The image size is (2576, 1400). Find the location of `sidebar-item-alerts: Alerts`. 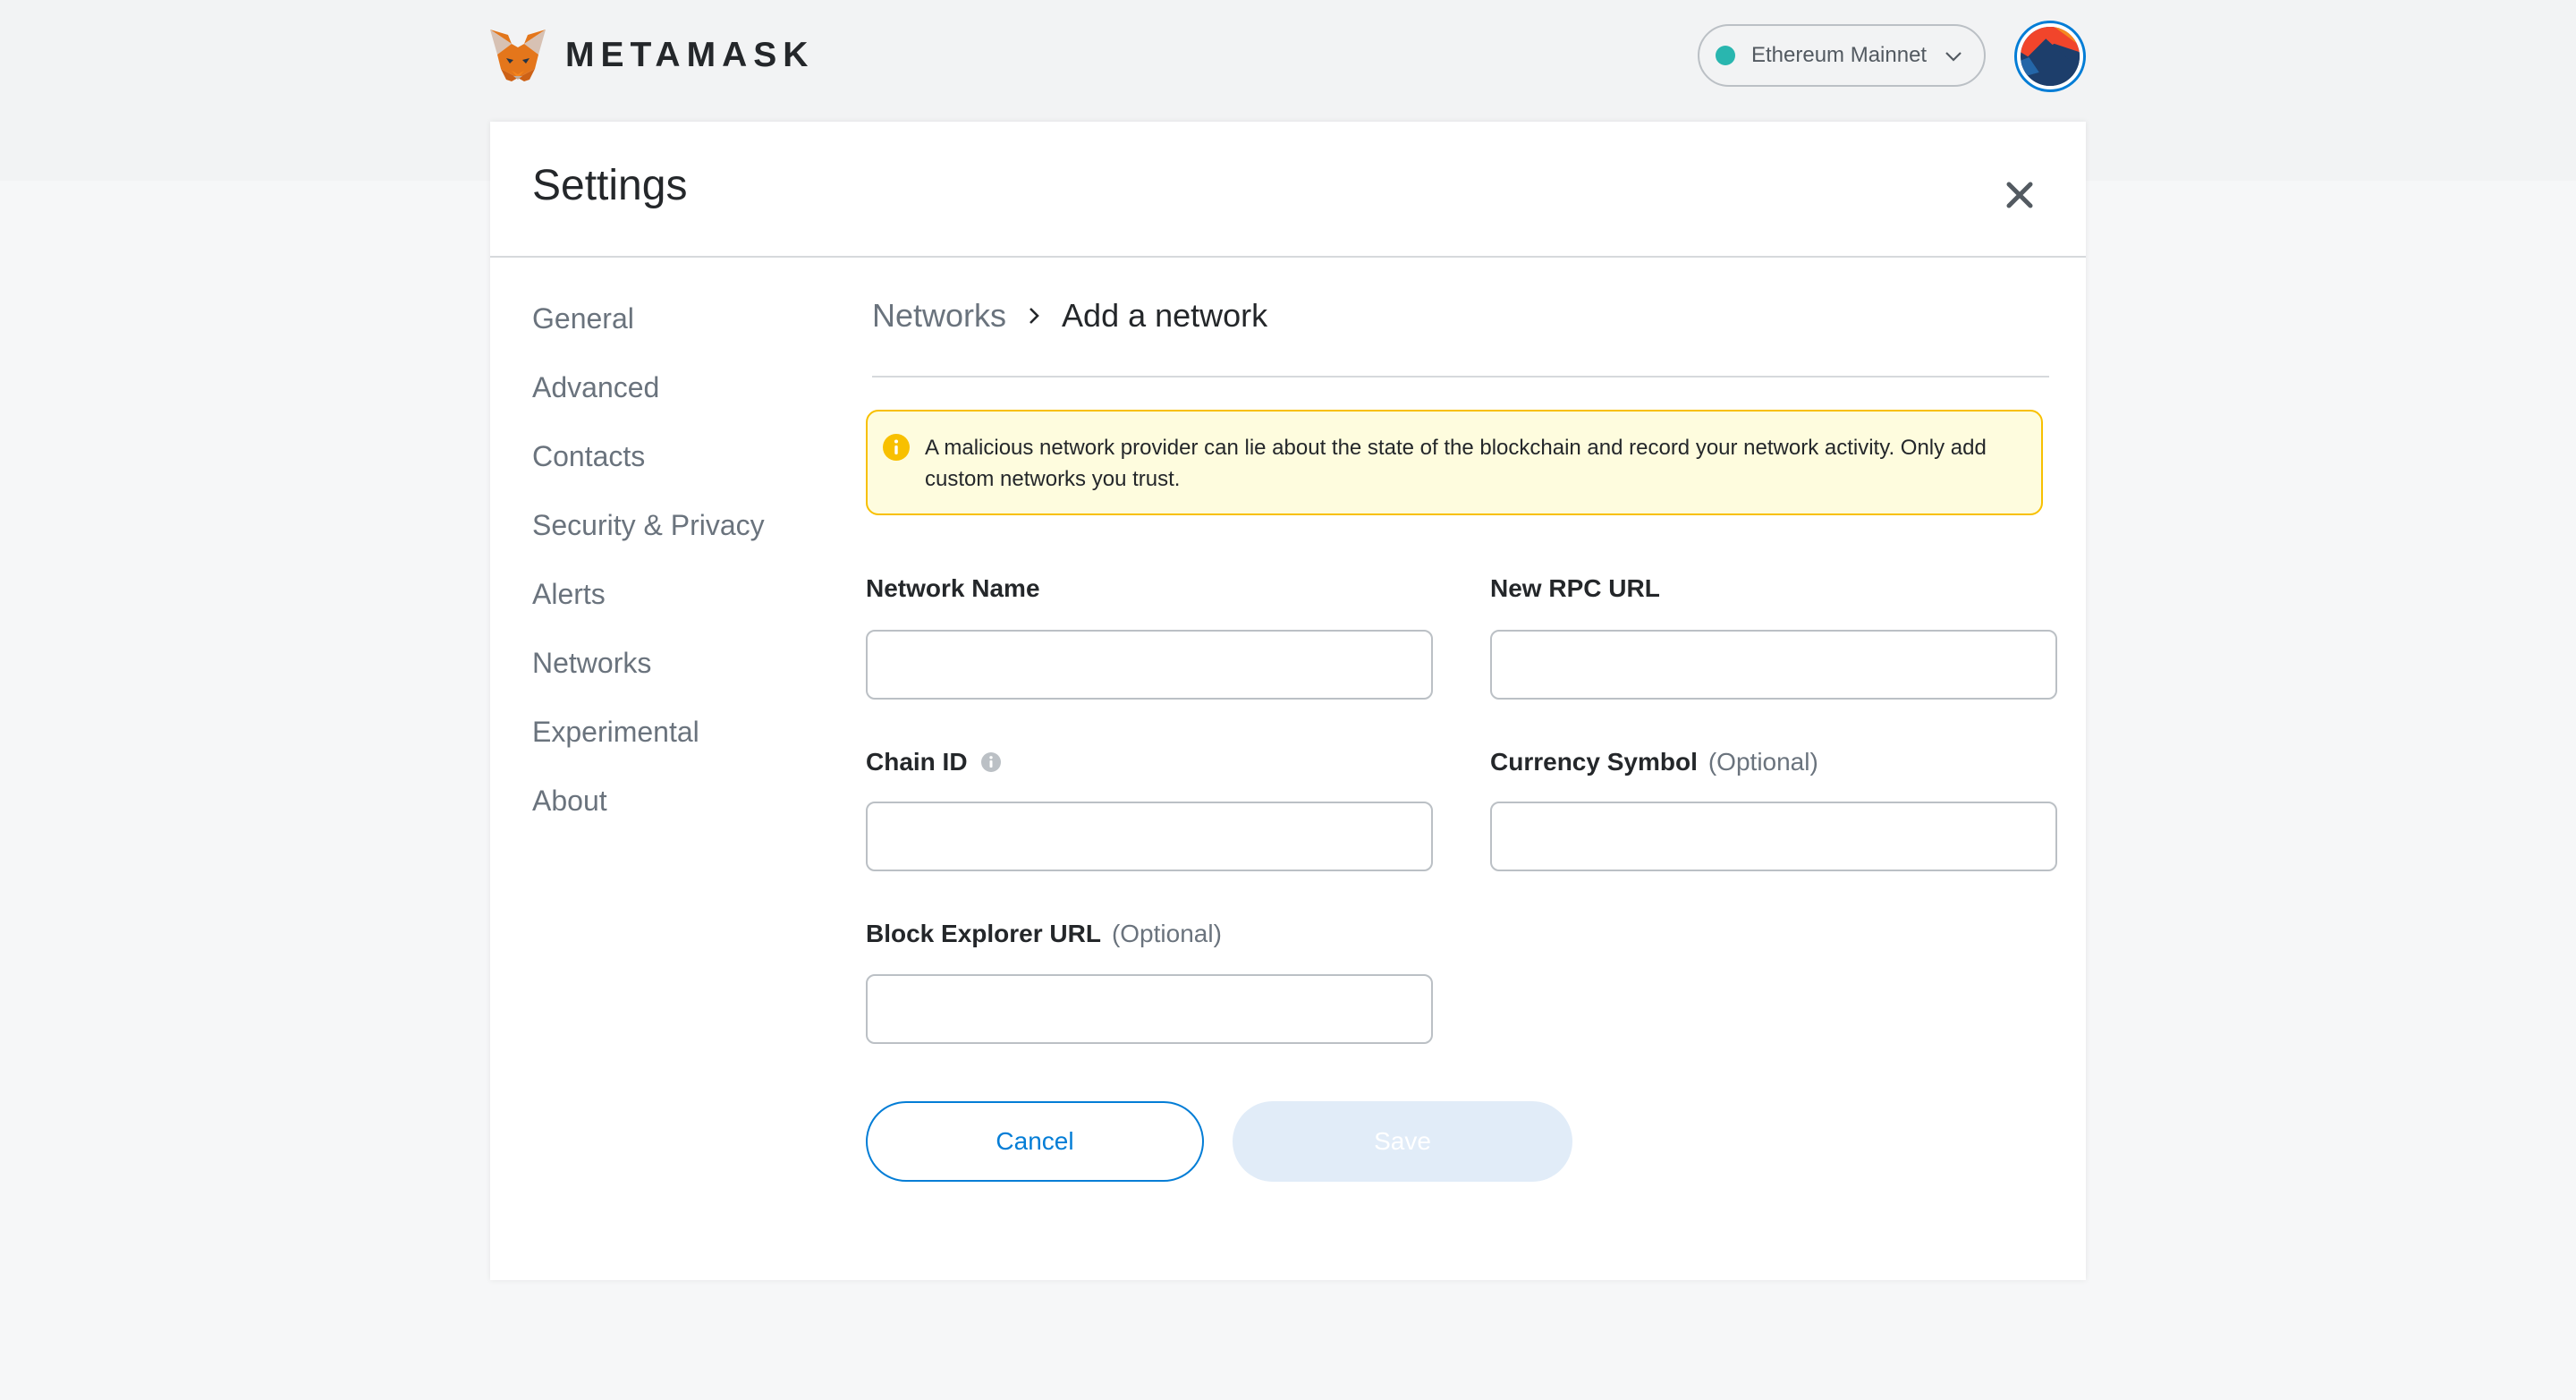

sidebar-item-alerts: Alerts is located at coordinates (648, 610).